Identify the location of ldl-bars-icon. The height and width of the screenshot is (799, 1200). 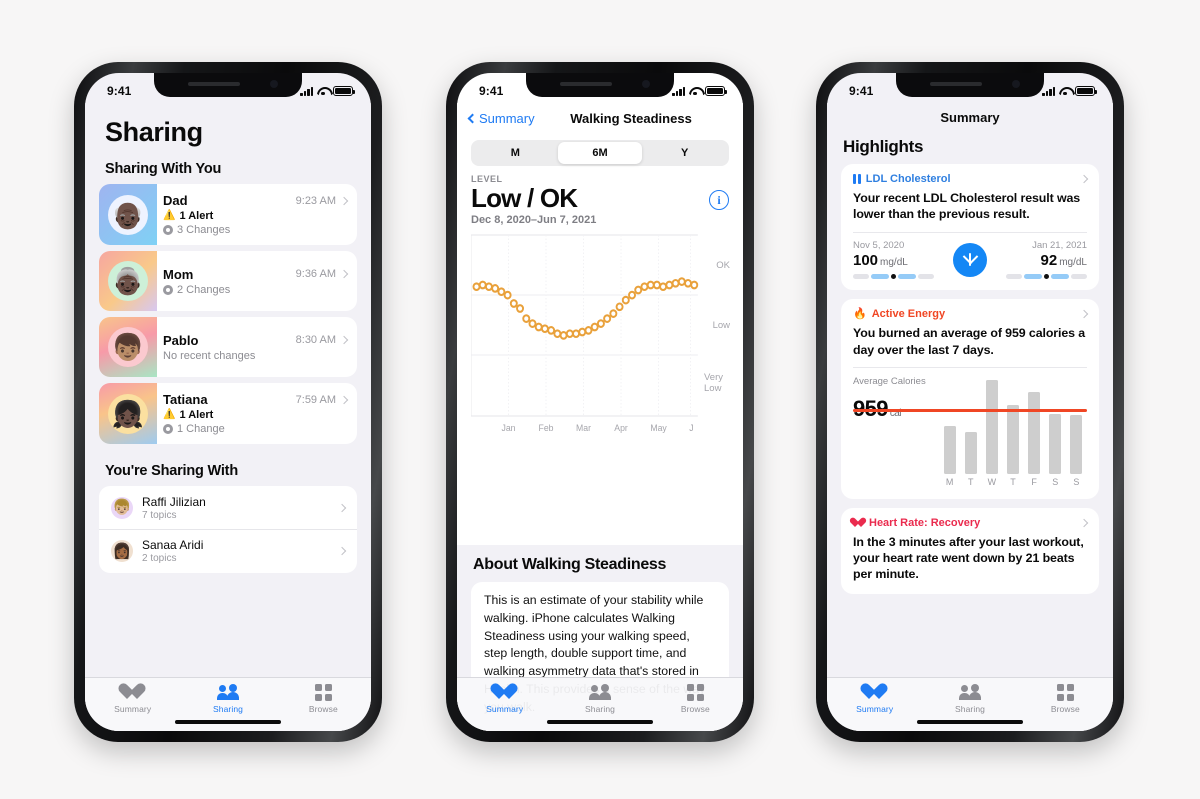
(857, 179).